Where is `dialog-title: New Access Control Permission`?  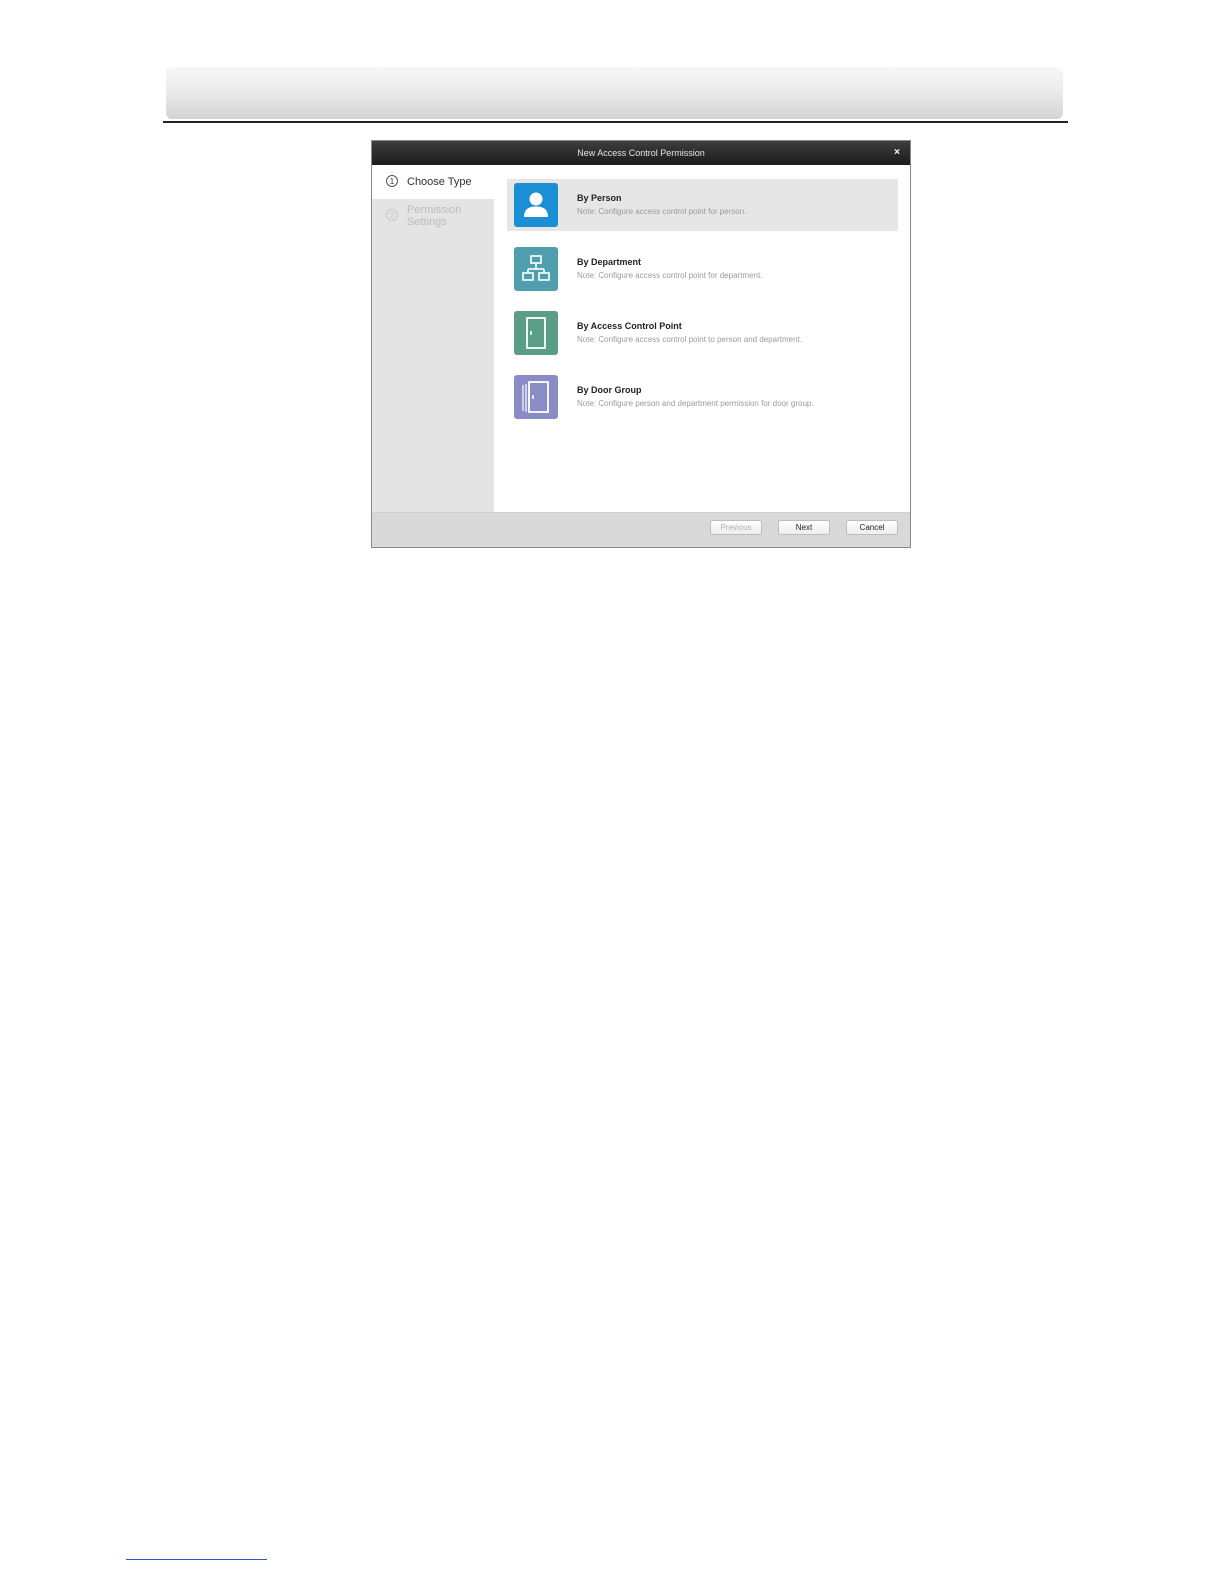
dialog-title: New Access Control Permission is located at coordinates (641, 153).